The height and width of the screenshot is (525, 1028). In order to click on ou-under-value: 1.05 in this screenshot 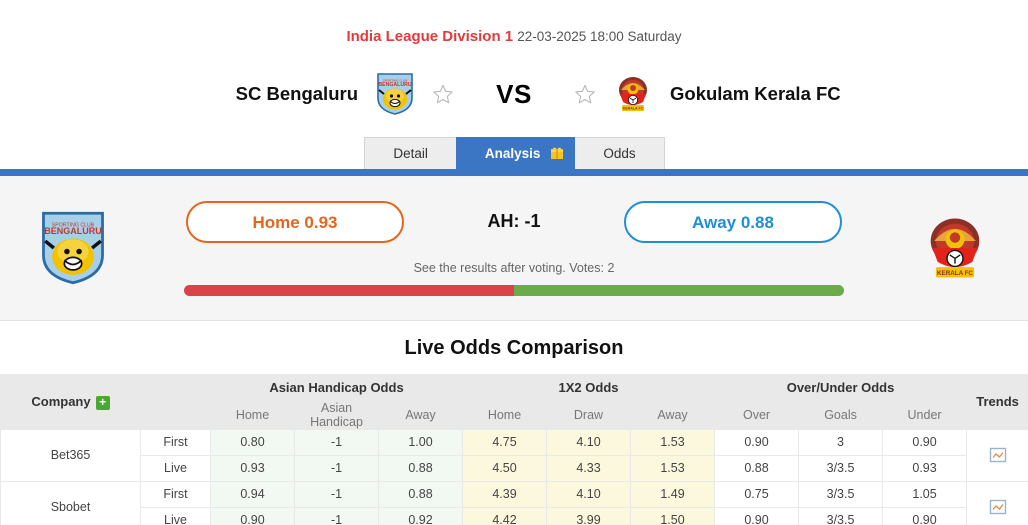, I will do `click(925, 494)`.